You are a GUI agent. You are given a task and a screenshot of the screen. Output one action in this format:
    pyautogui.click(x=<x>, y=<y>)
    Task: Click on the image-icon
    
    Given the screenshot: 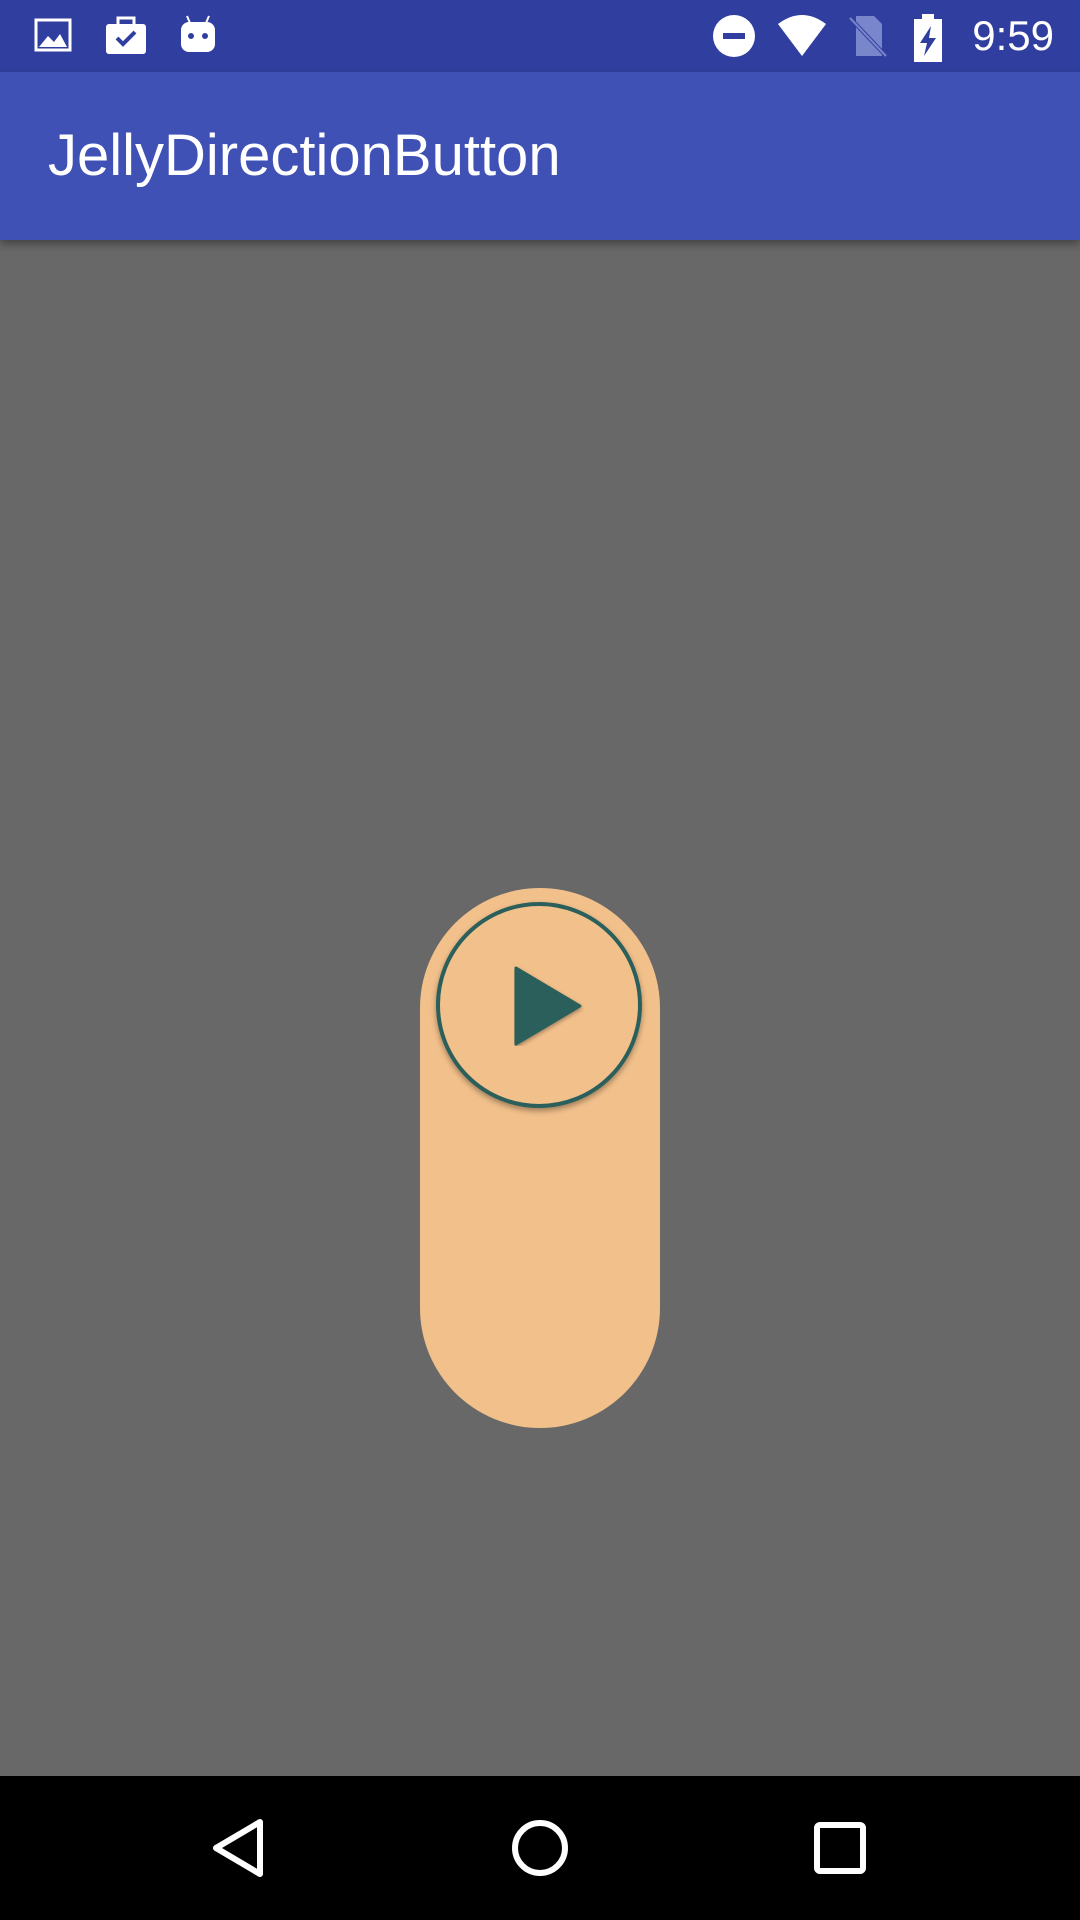 What is the action you would take?
    pyautogui.click(x=54, y=36)
    